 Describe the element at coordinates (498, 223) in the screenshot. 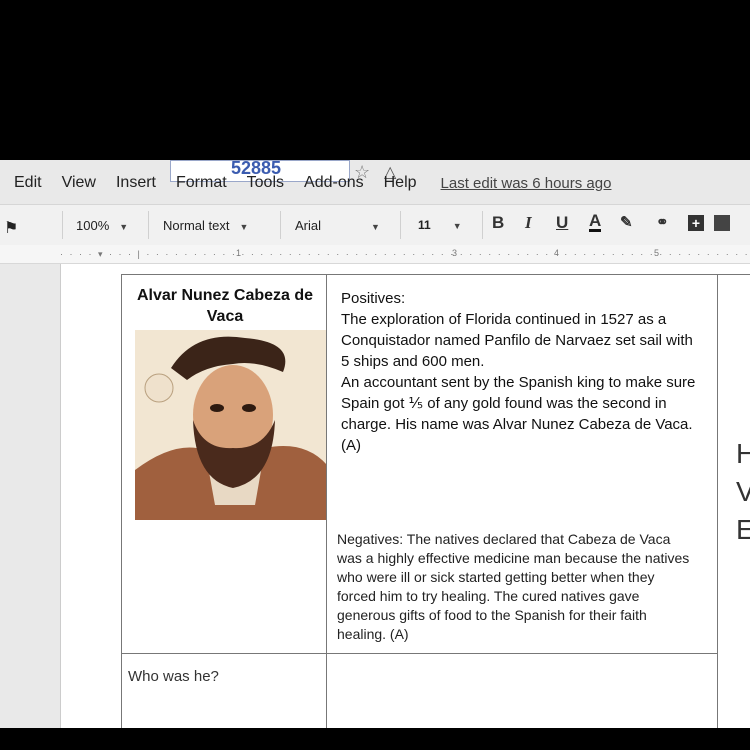

I see `bold-button: B` at that location.